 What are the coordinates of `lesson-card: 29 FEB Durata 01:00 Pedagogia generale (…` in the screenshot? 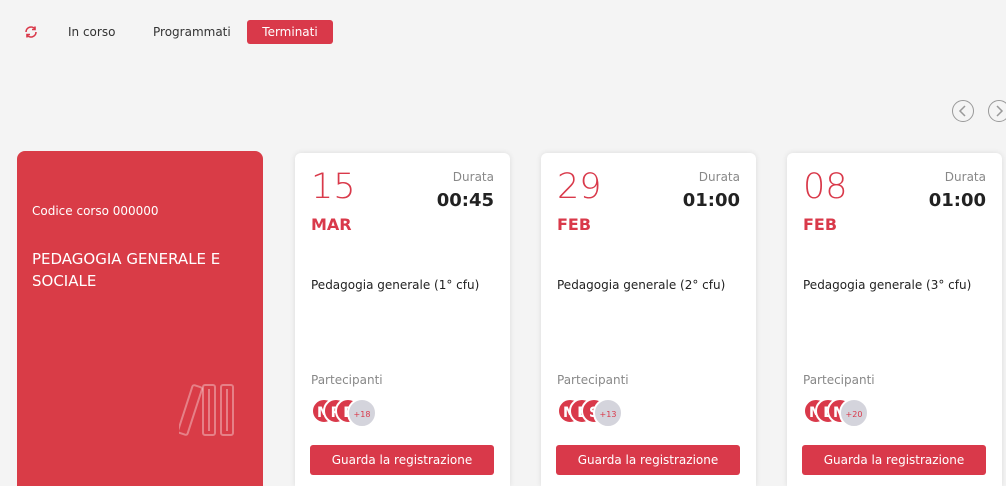 It's located at (648, 319).